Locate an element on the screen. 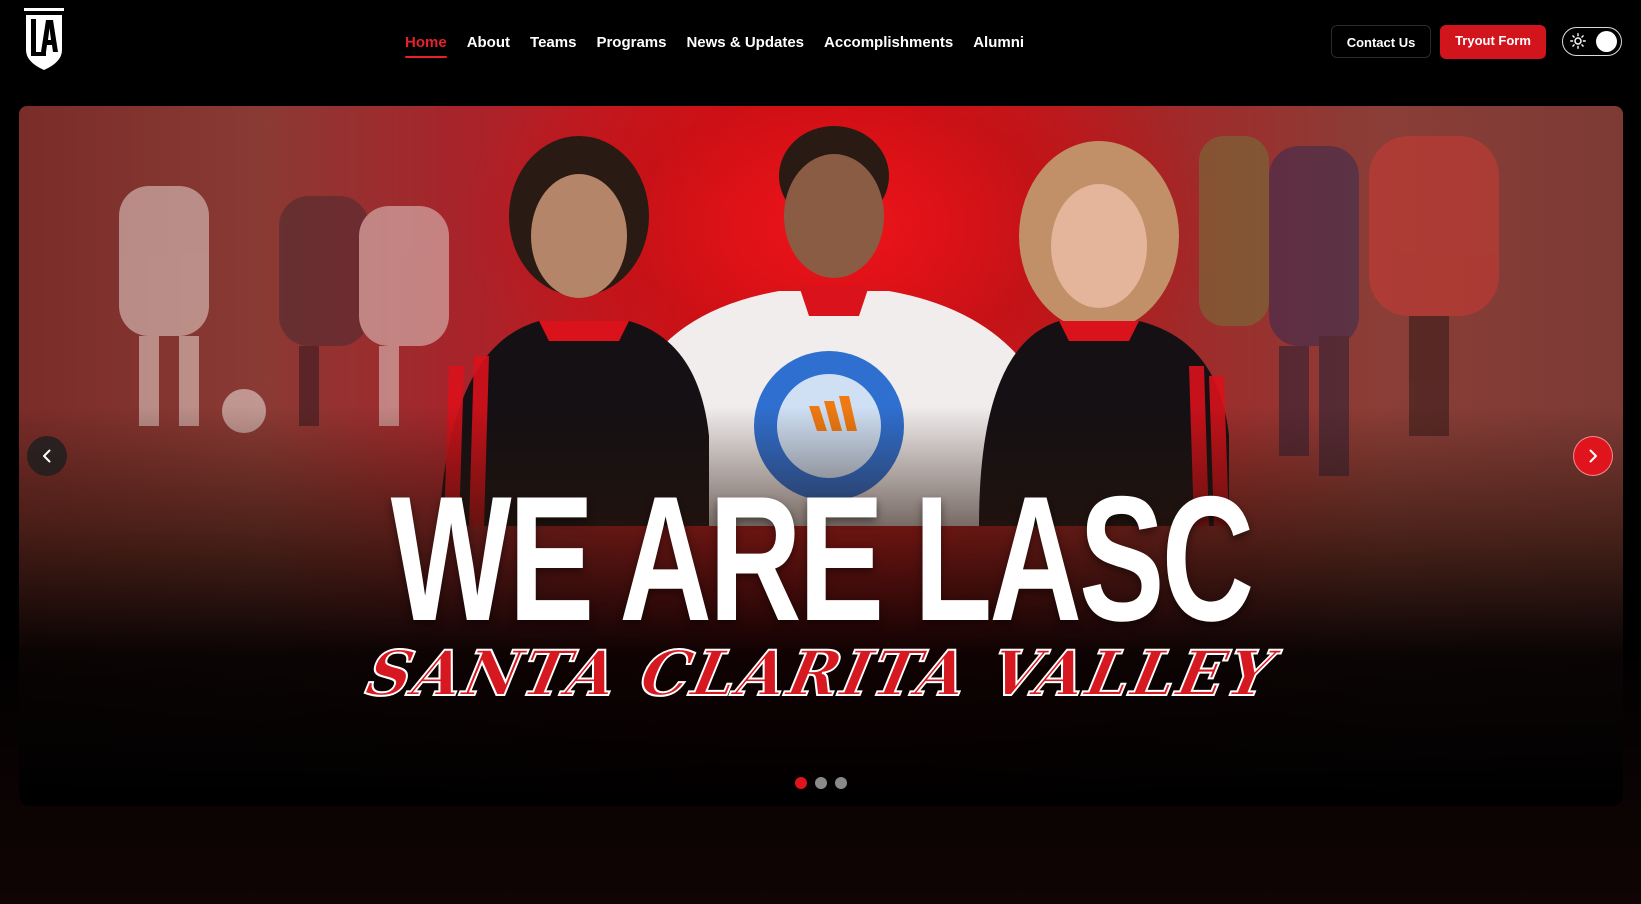 This screenshot has width=1641, height=904. nav-teams: Teams is located at coordinates (553, 45).